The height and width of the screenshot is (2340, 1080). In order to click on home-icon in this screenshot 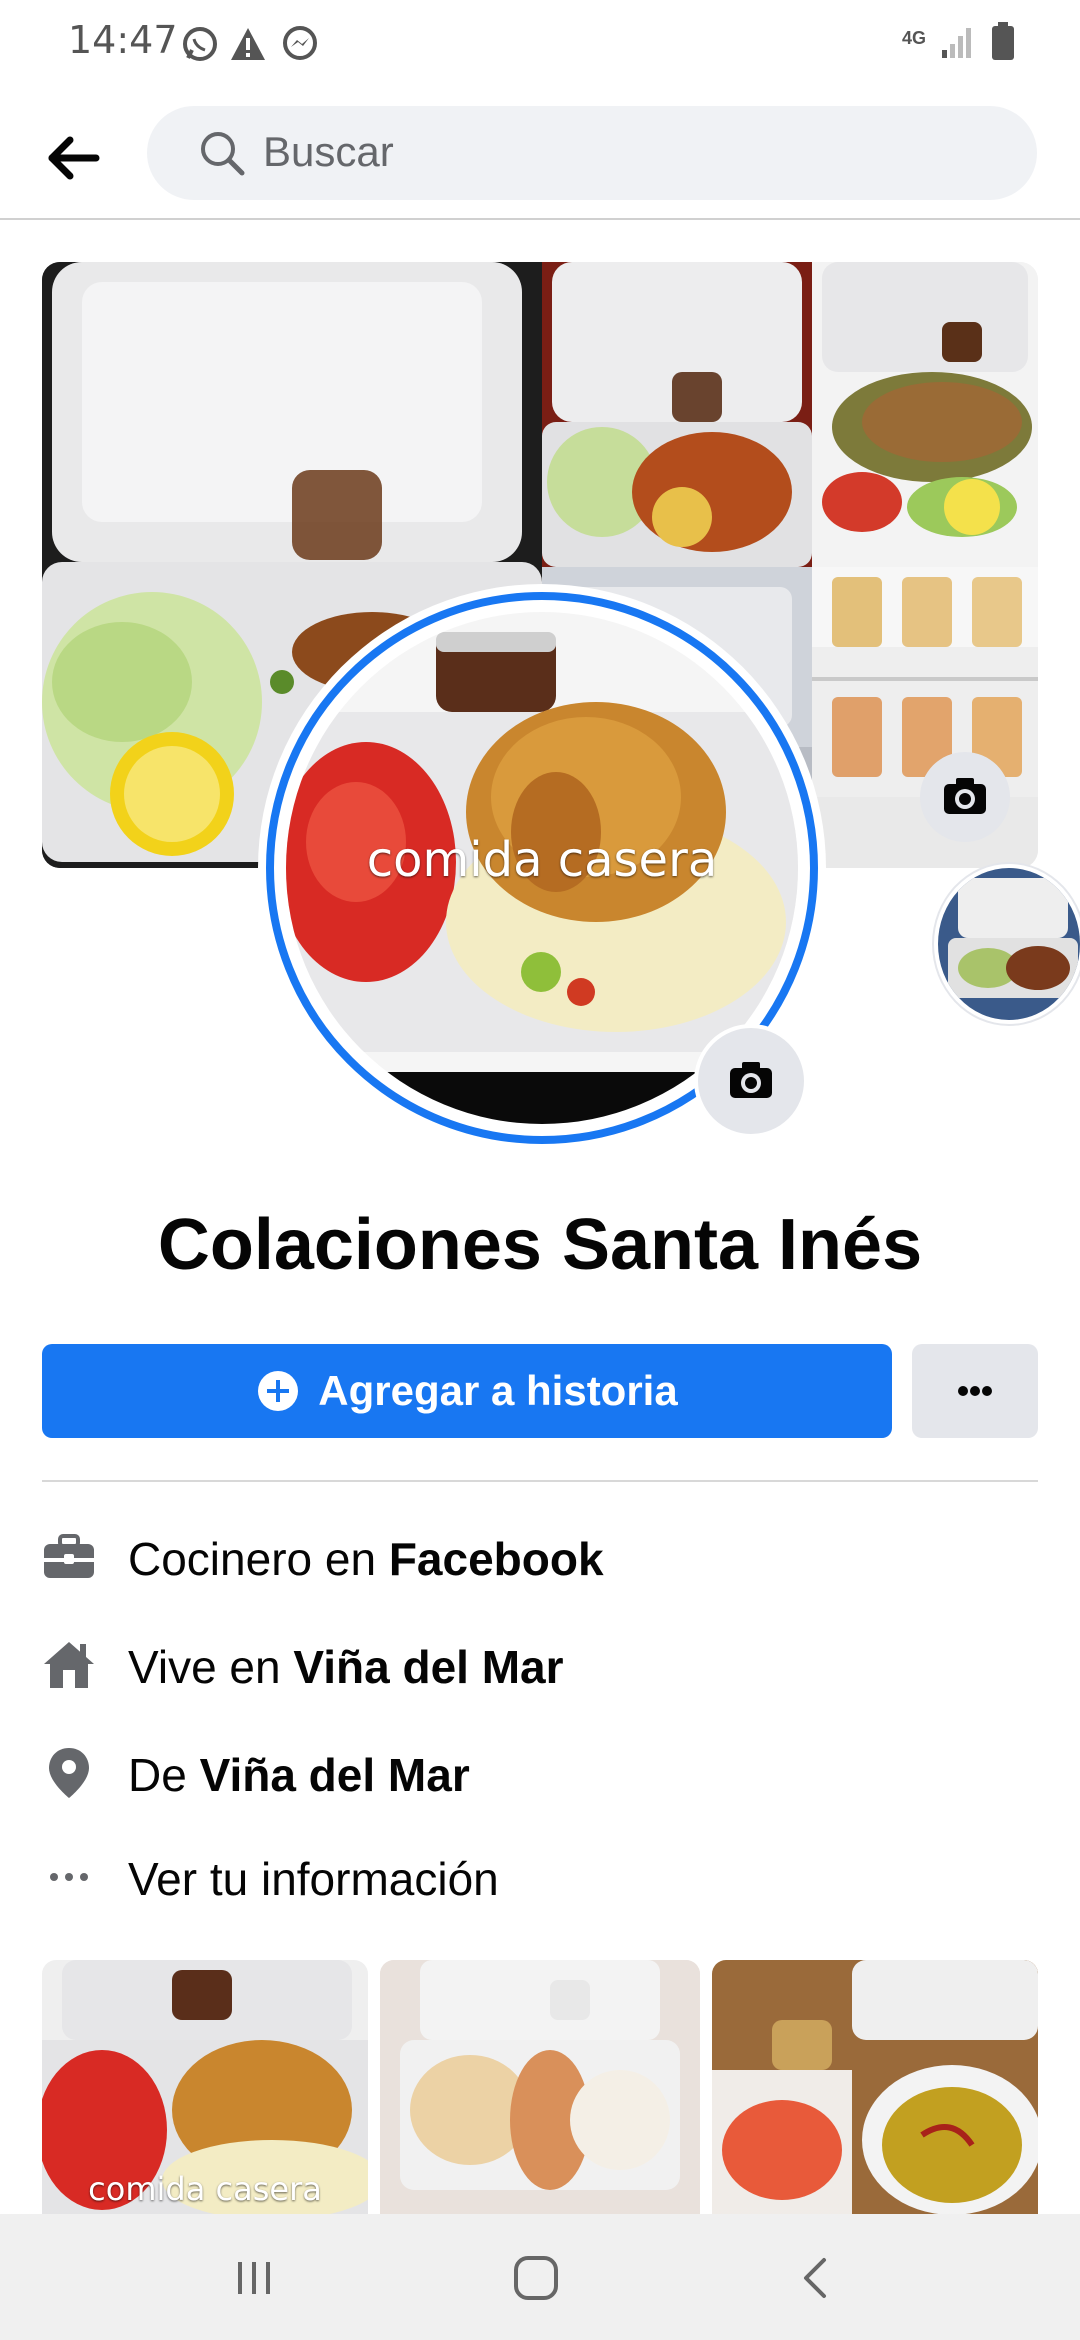, I will do `click(69, 1665)`.